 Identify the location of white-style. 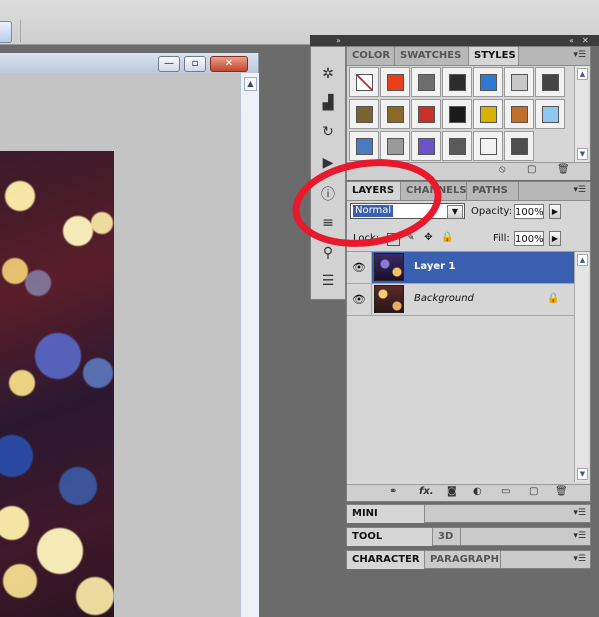
(488, 146).